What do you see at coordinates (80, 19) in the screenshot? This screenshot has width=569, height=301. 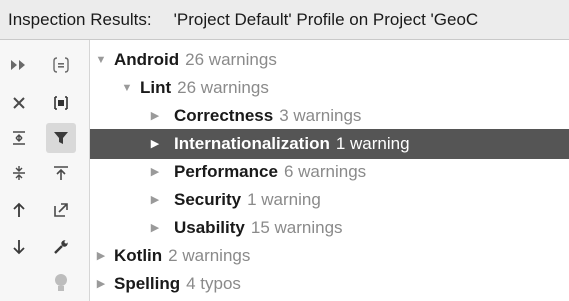 I see `header-title: Inspection Results:` at bounding box center [80, 19].